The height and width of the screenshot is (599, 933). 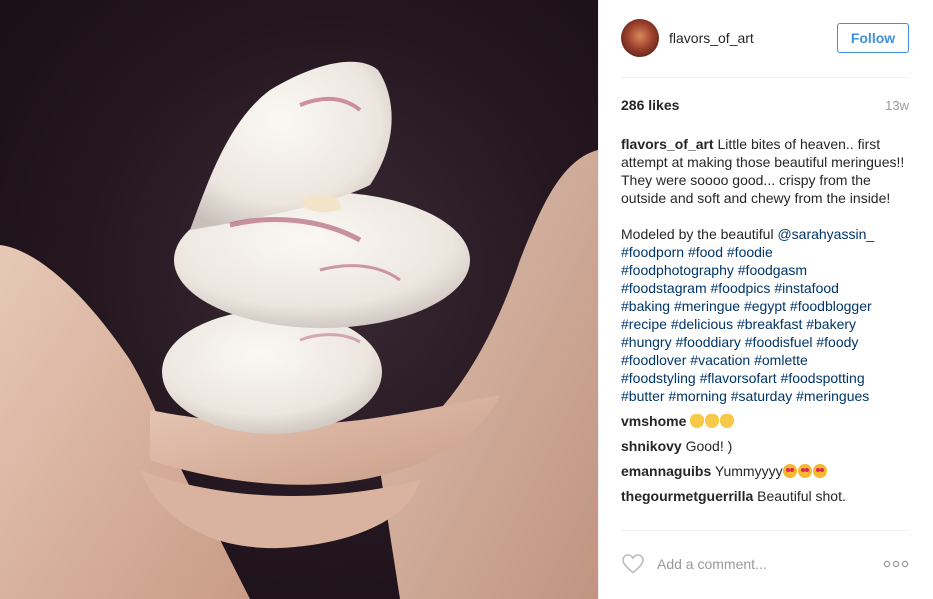 I want to click on hashtag-link: #foody, so click(x=837, y=342).